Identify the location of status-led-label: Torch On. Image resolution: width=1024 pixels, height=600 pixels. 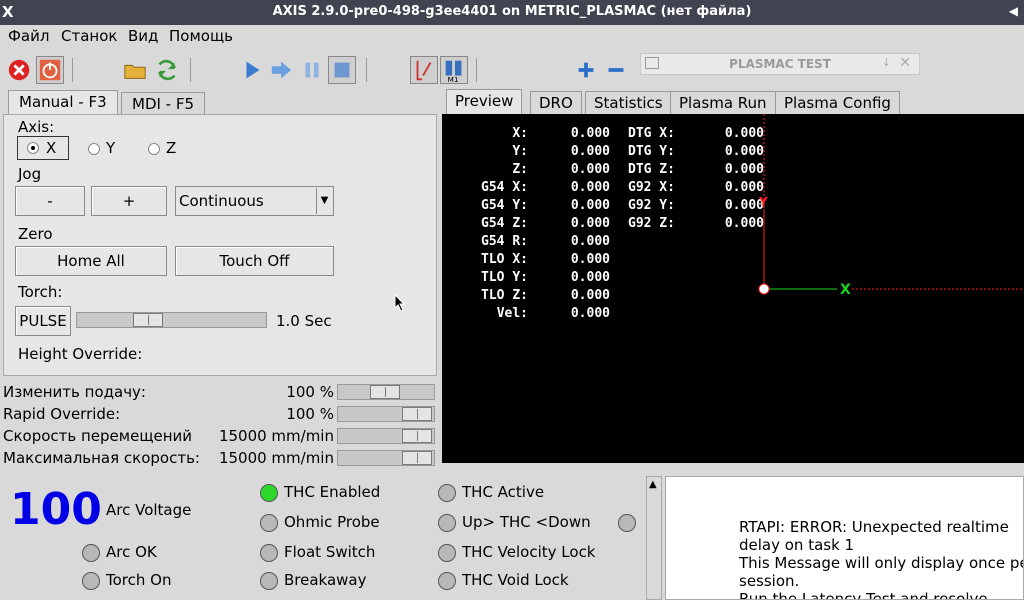
(139, 580).